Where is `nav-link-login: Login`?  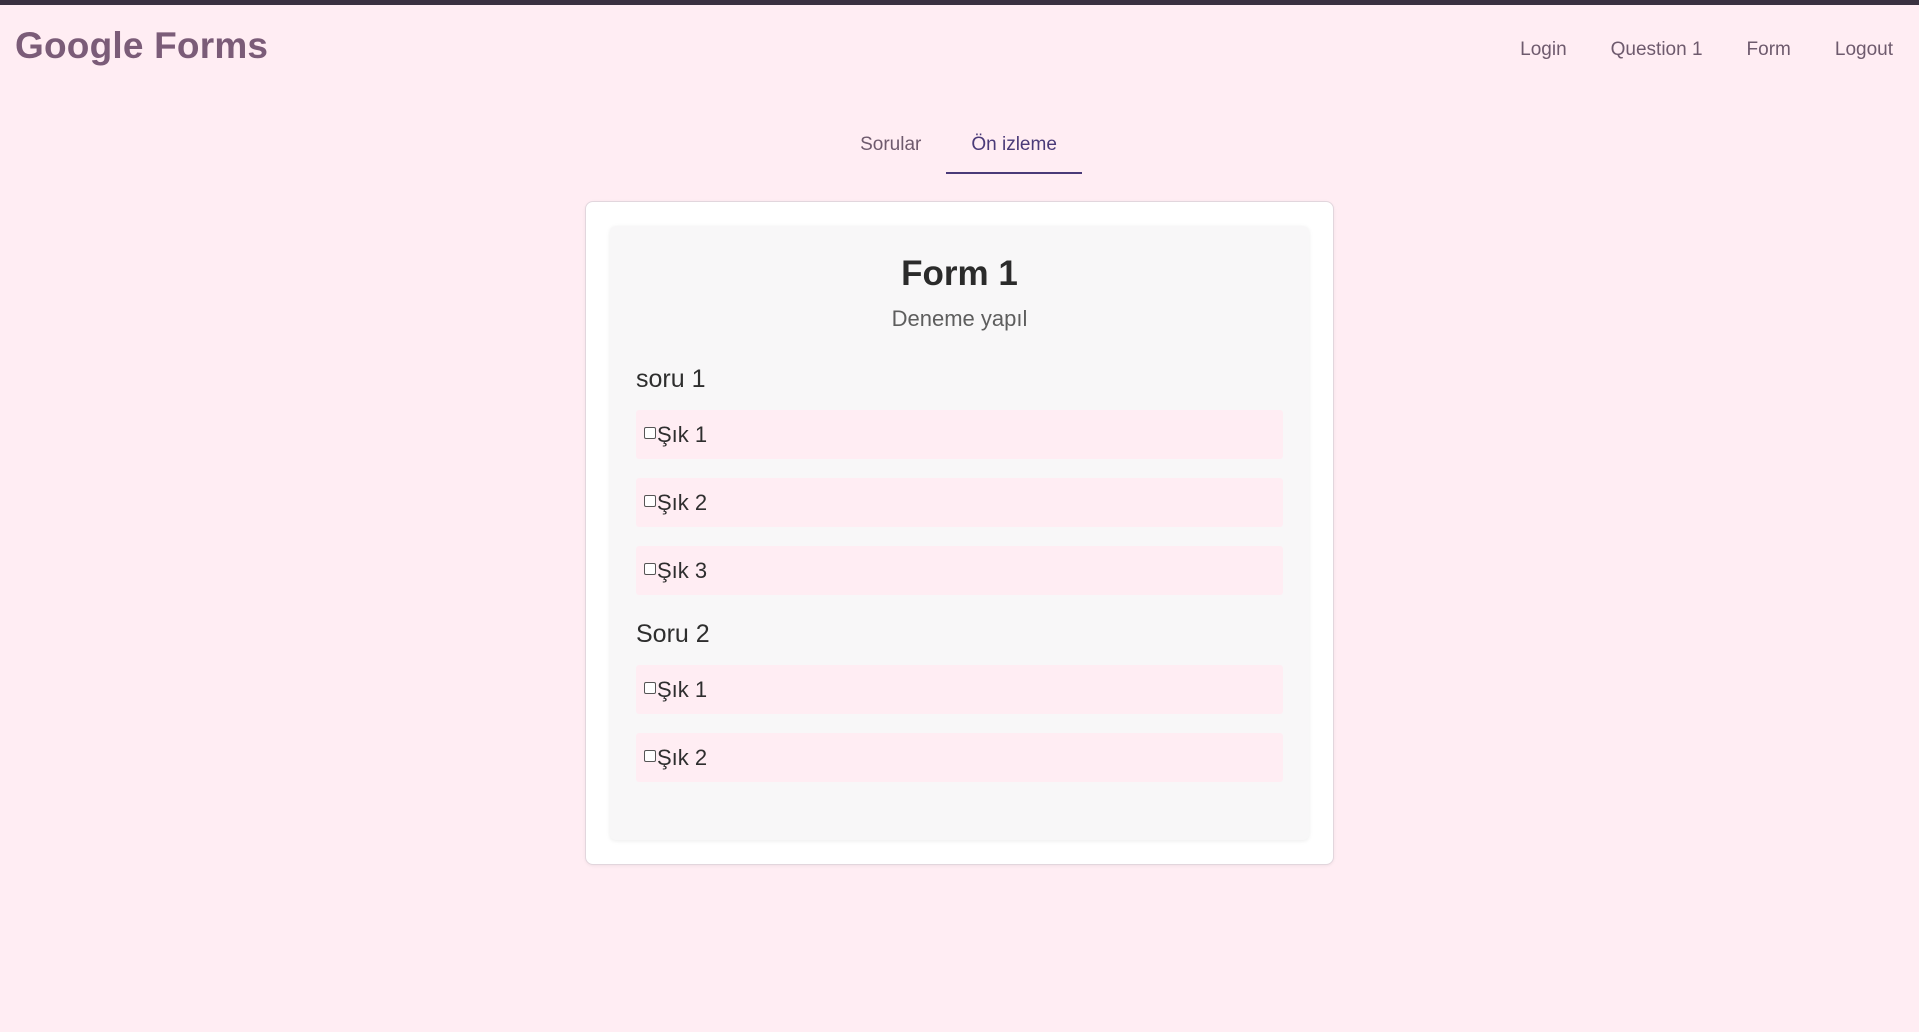
nav-link-login: Login is located at coordinates (1543, 50).